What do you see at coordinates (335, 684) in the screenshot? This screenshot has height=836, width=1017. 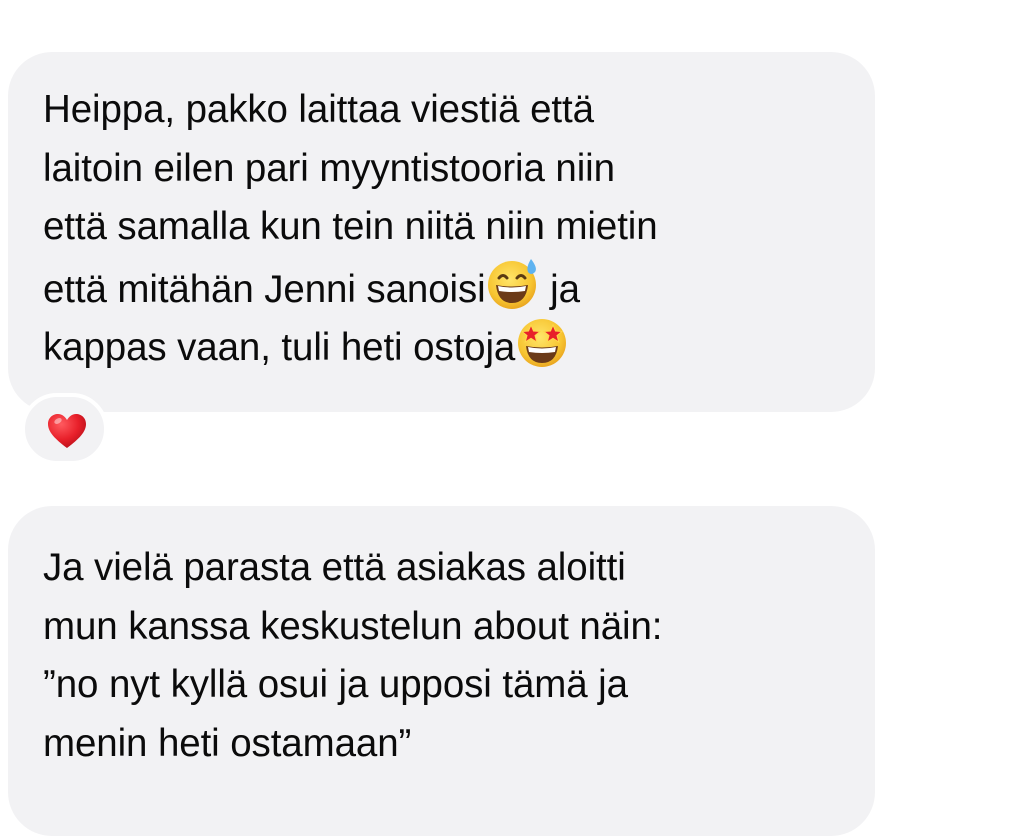 I see `message-line: ”no nyt kyllä osui ja upposi tämä ja` at bounding box center [335, 684].